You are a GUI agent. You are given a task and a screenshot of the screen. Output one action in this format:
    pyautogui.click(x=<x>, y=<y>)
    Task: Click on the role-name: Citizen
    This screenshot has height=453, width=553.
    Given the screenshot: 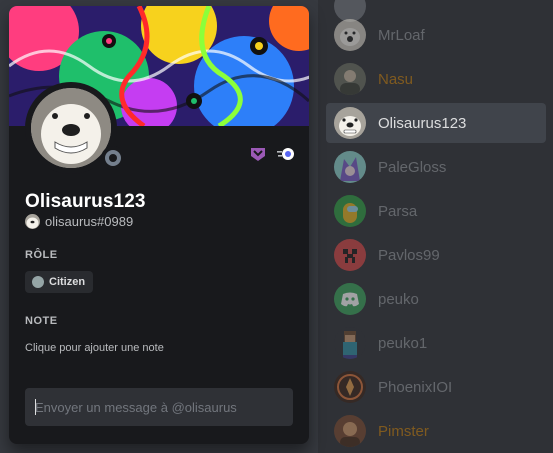 What is the action you would take?
    pyautogui.click(x=67, y=282)
    